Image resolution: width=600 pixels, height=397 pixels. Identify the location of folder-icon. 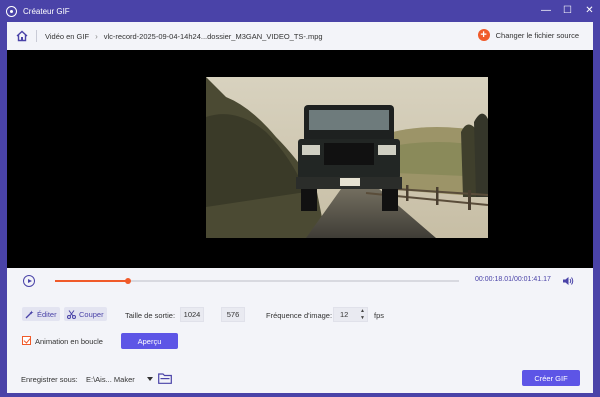
(165, 378).